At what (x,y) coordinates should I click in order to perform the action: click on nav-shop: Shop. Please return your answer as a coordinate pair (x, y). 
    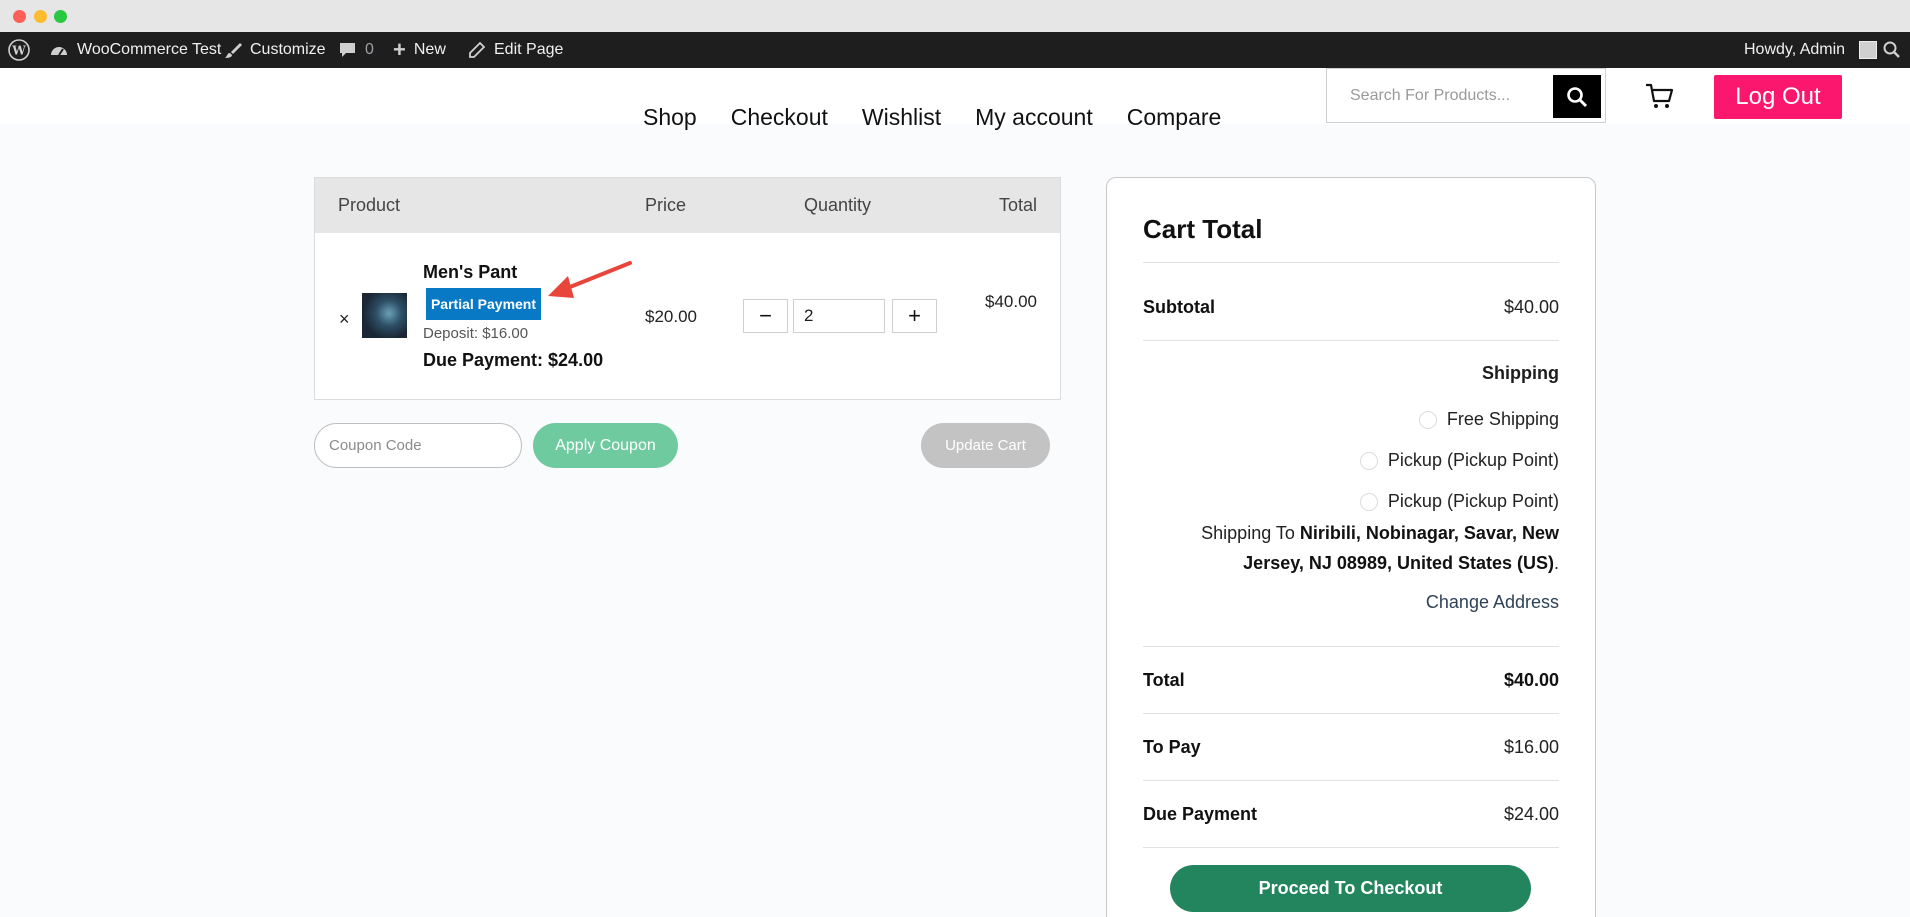
    Looking at the image, I should click on (670, 117).